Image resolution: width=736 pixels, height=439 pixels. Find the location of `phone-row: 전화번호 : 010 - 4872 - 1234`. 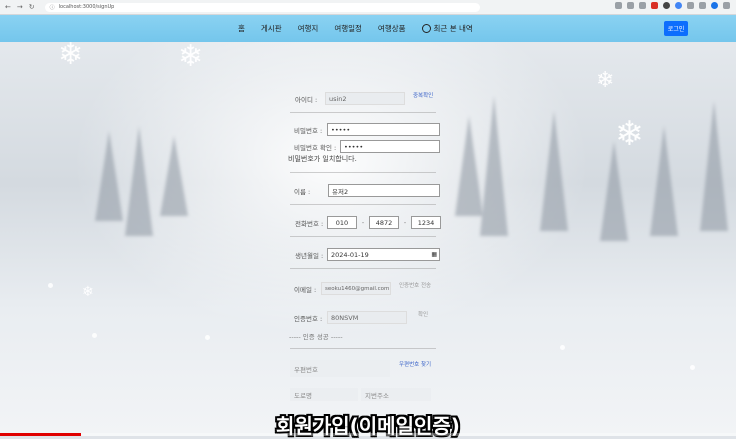

phone-row: 전화번호 : 010 - 4872 - 1234 is located at coordinates (368, 222).